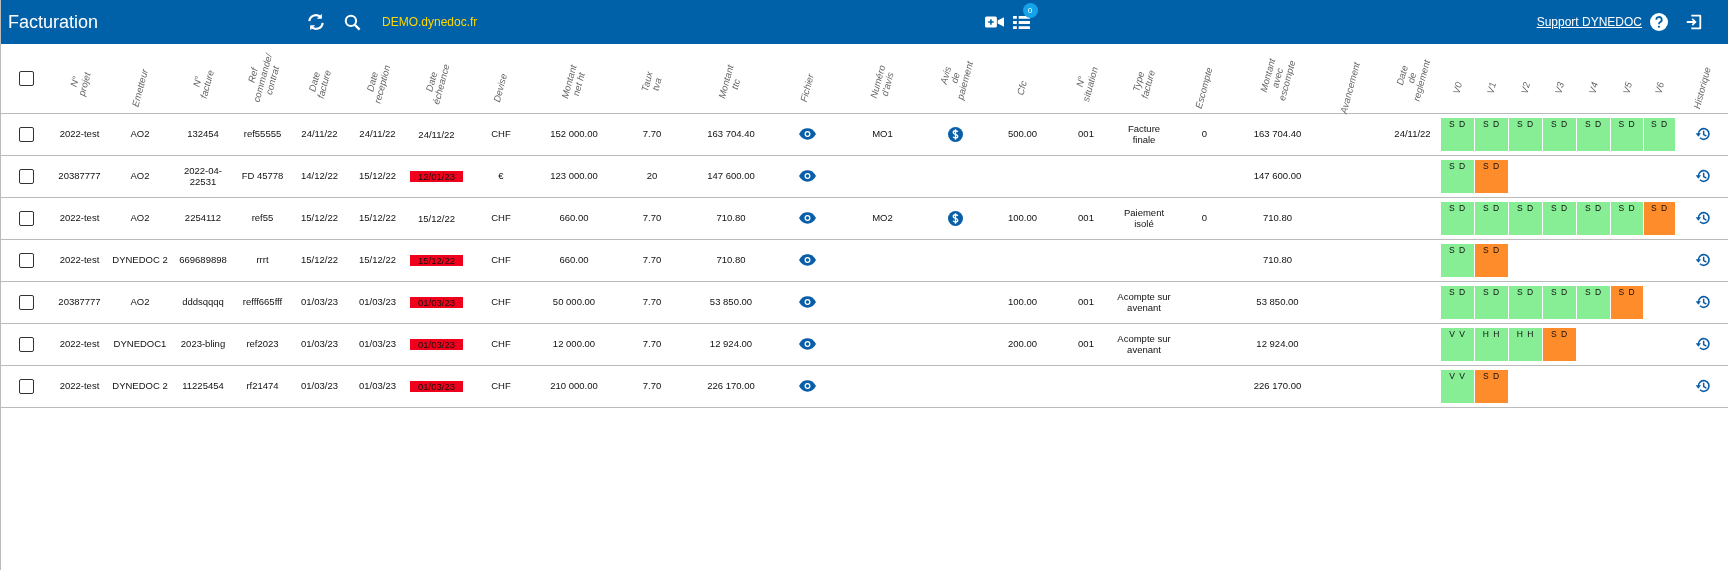  Describe the element at coordinates (140, 302) in the screenshot. I see `table-cell: AO2` at that location.